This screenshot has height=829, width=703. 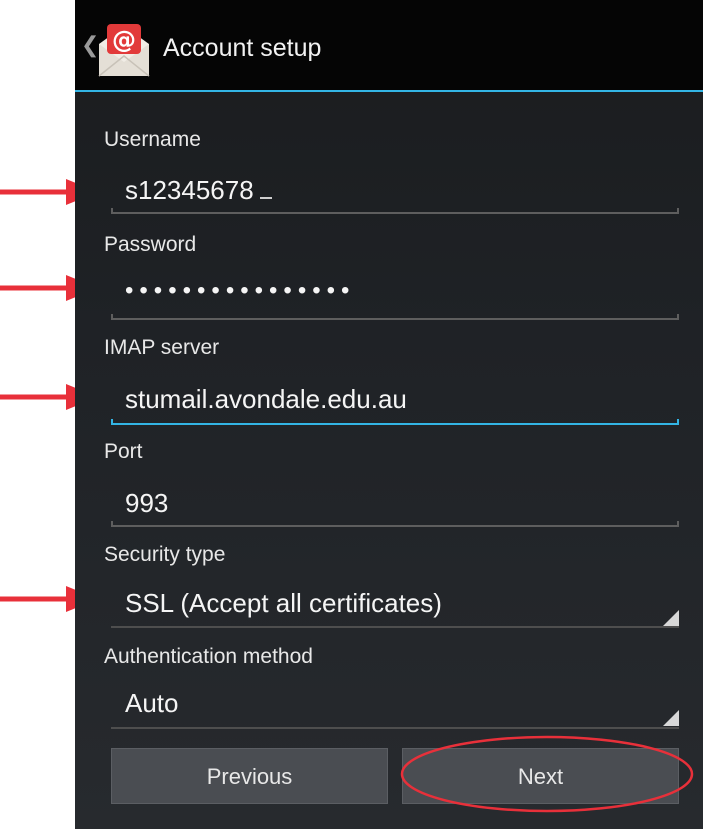 I want to click on username-input: s12345678, so click(x=198, y=190).